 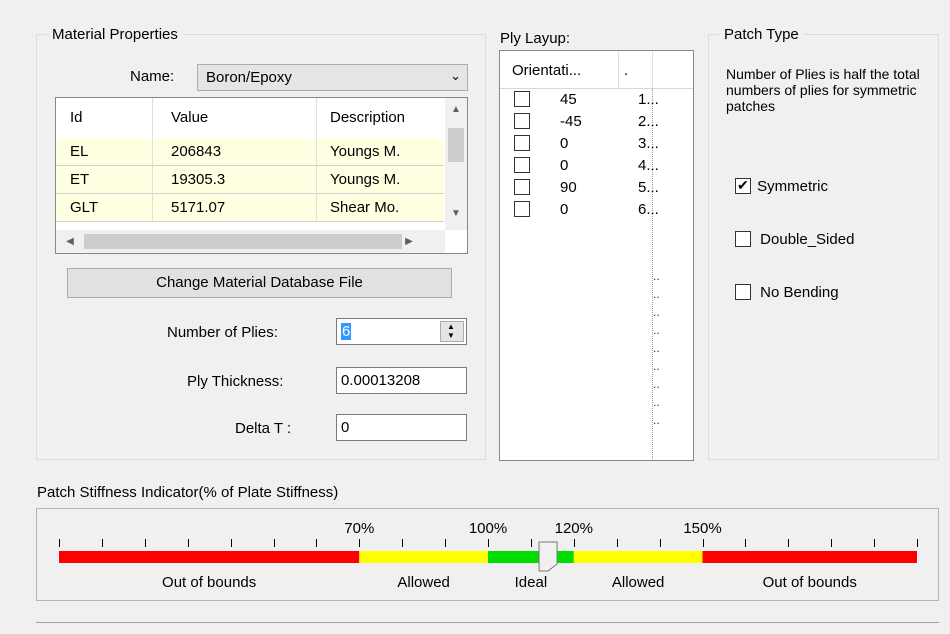 What do you see at coordinates (316, 160) in the screenshot?
I see `column-divider` at bounding box center [316, 160].